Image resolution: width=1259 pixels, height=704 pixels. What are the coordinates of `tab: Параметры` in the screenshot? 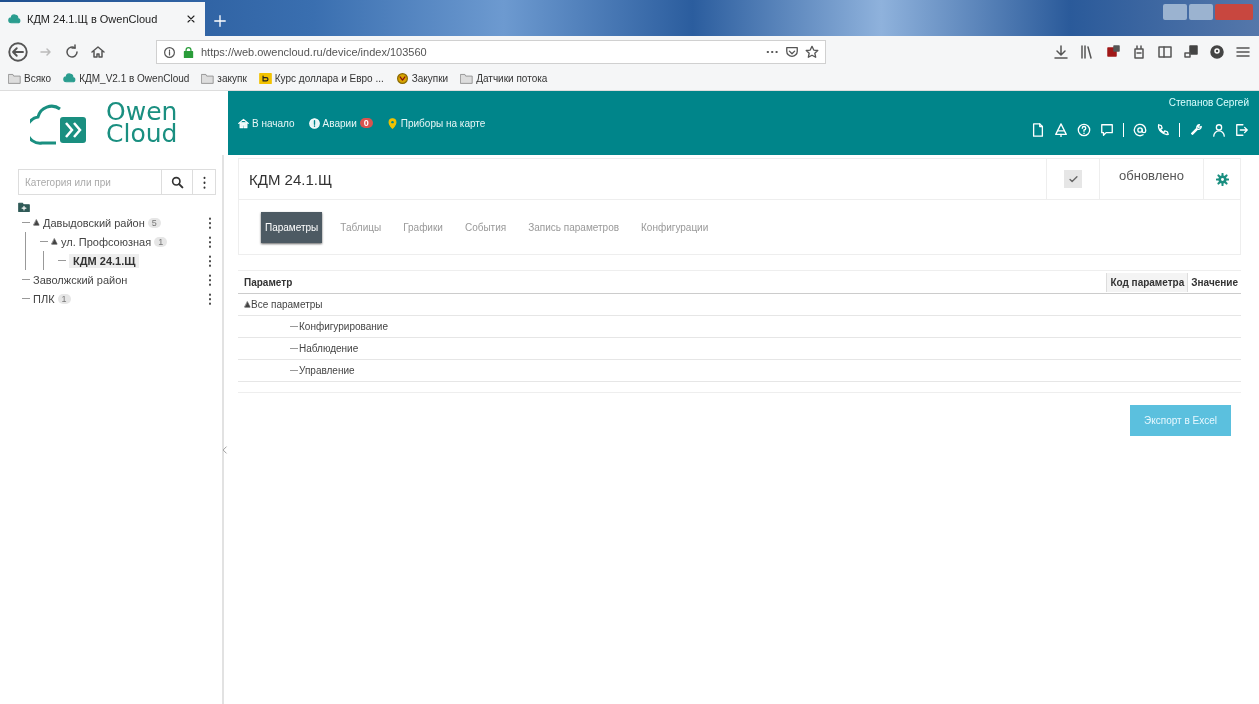 It's located at (292, 227).